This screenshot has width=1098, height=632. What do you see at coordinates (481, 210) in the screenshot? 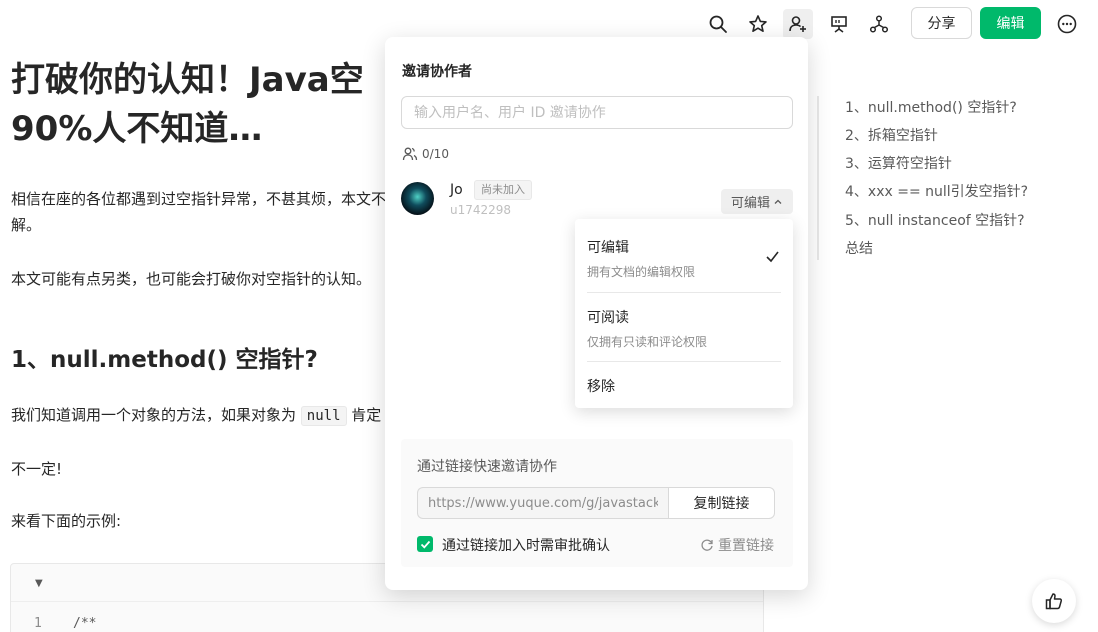
I see `member-user-id: u1742298` at bounding box center [481, 210].